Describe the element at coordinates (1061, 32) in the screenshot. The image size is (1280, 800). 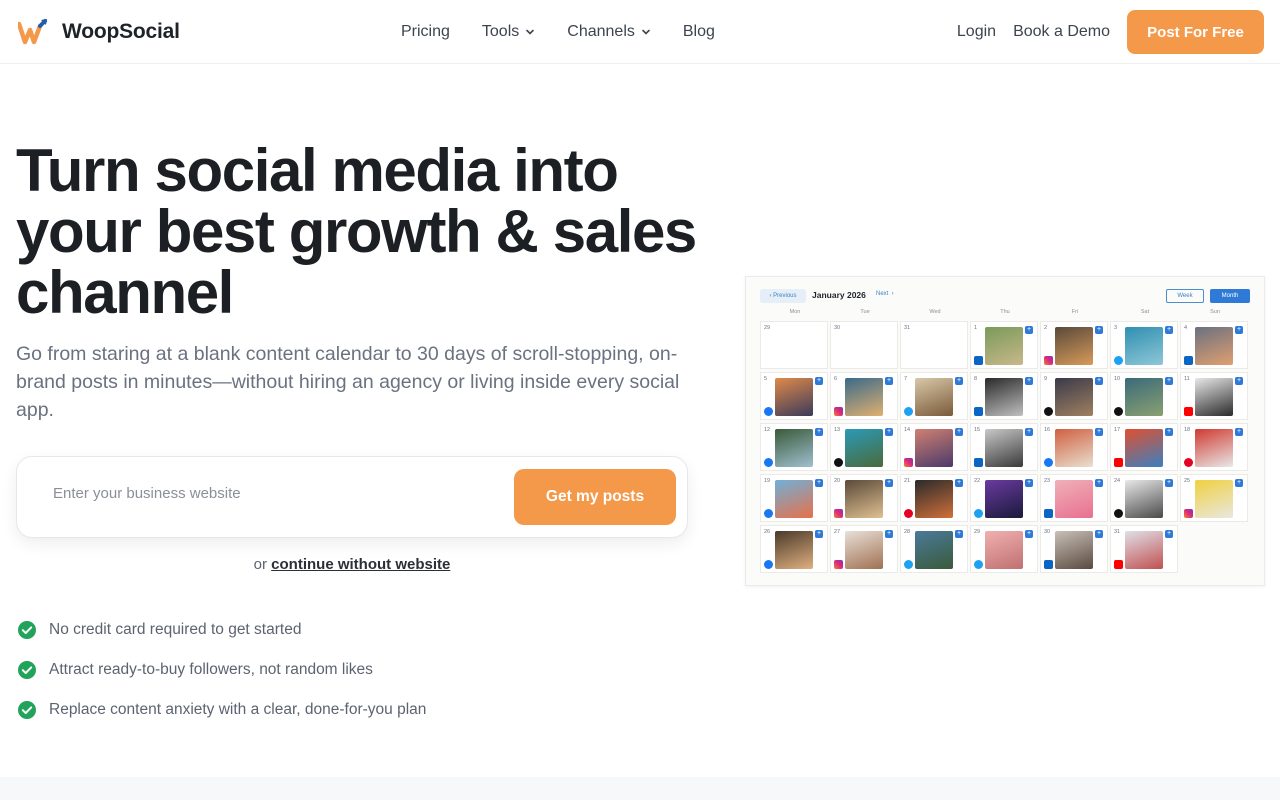
I see `book-demo-link: Book a Demo` at that location.